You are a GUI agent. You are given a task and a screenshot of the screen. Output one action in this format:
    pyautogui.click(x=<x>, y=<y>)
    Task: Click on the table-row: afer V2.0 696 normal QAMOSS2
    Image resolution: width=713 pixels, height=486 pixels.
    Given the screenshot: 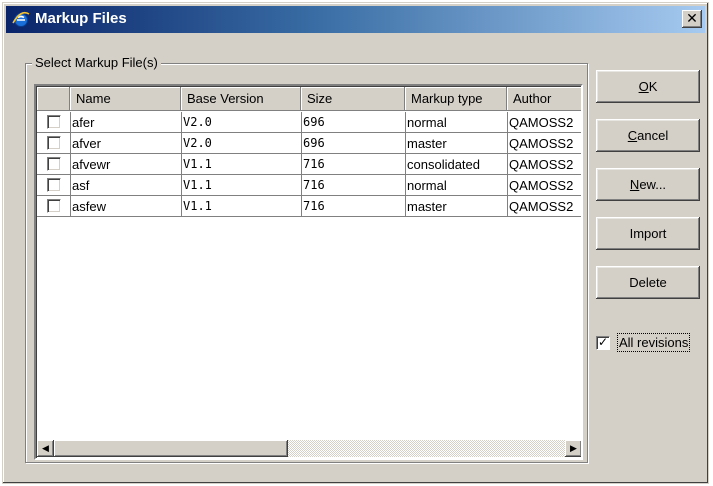 What is the action you would take?
    pyautogui.click(x=309, y=122)
    